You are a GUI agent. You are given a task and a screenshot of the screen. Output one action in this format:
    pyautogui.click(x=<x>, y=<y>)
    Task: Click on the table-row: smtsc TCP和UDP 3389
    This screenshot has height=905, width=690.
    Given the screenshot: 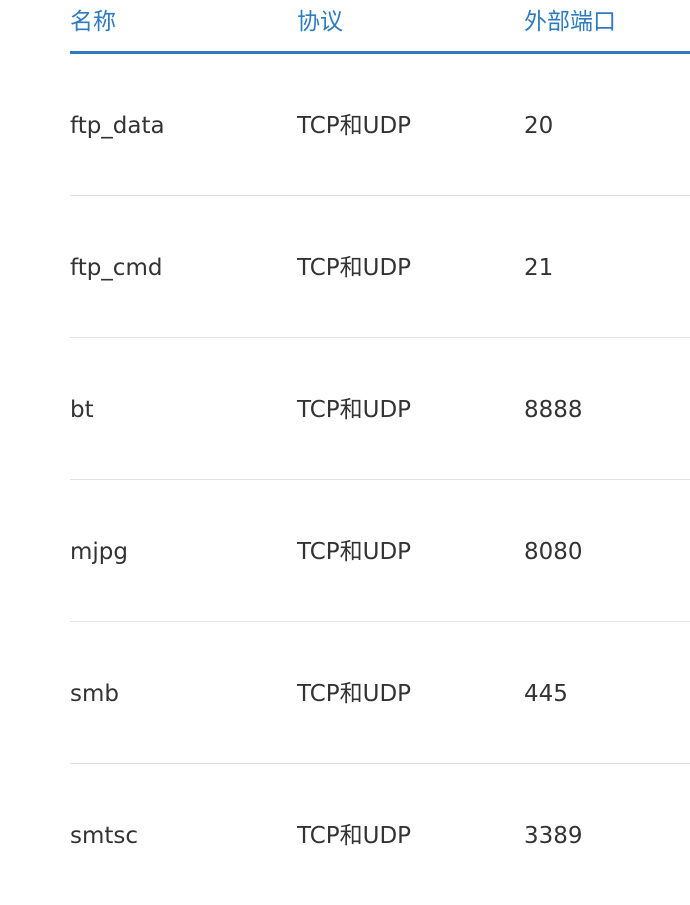 What is the action you would take?
    pyautogui.click(x=380, y=834)
    